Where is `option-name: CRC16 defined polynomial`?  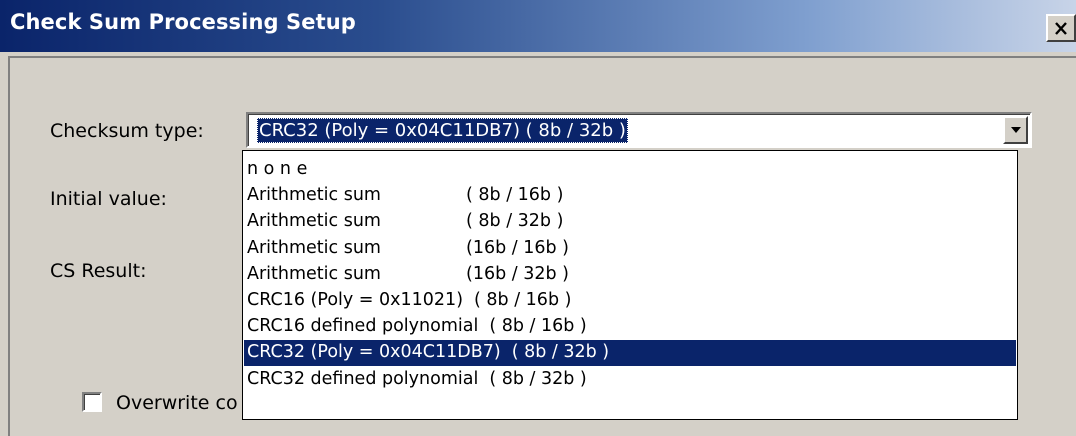 option-name: CRC16 defined polynomial is located at coordinates (363, 326).